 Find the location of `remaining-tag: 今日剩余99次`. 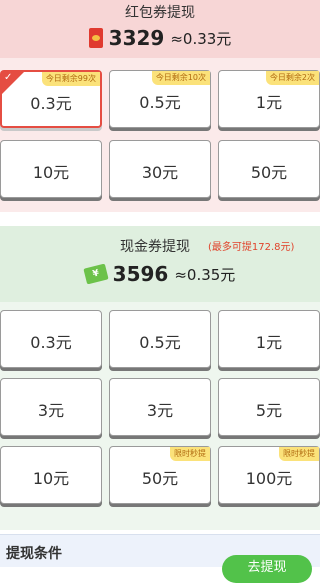

remaining-tag: 今日剩余99次 is located at coordinates (70, 79).